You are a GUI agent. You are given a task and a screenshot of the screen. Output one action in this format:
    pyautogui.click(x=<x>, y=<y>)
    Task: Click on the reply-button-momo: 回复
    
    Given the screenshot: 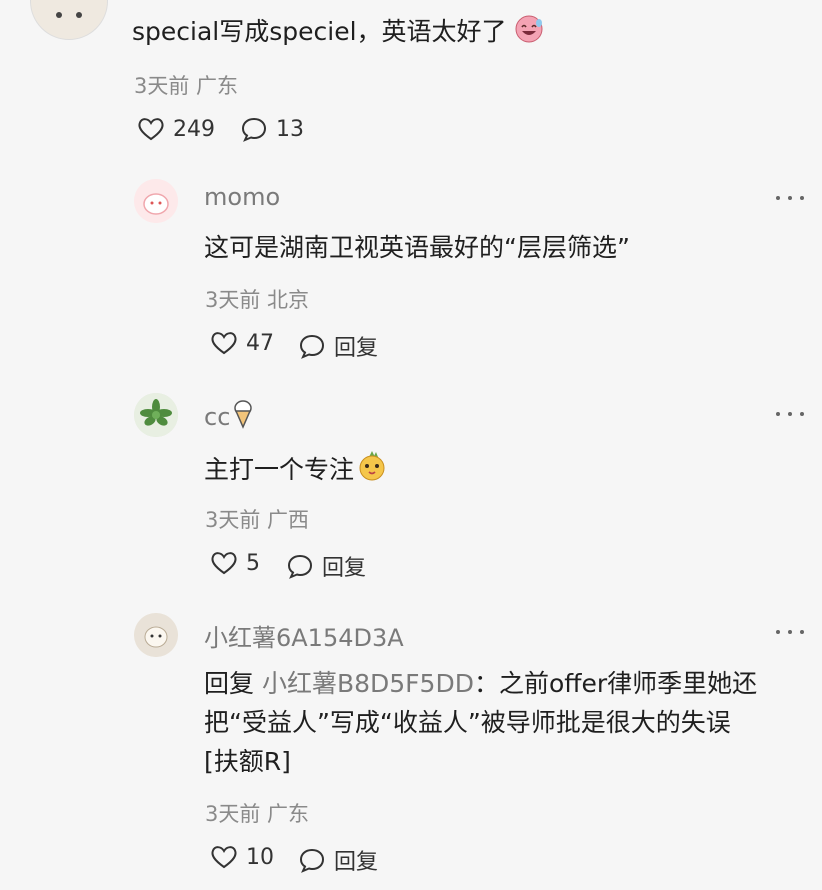 What is the action you would take?
    pyautogui.click(x=338, y=346)
    